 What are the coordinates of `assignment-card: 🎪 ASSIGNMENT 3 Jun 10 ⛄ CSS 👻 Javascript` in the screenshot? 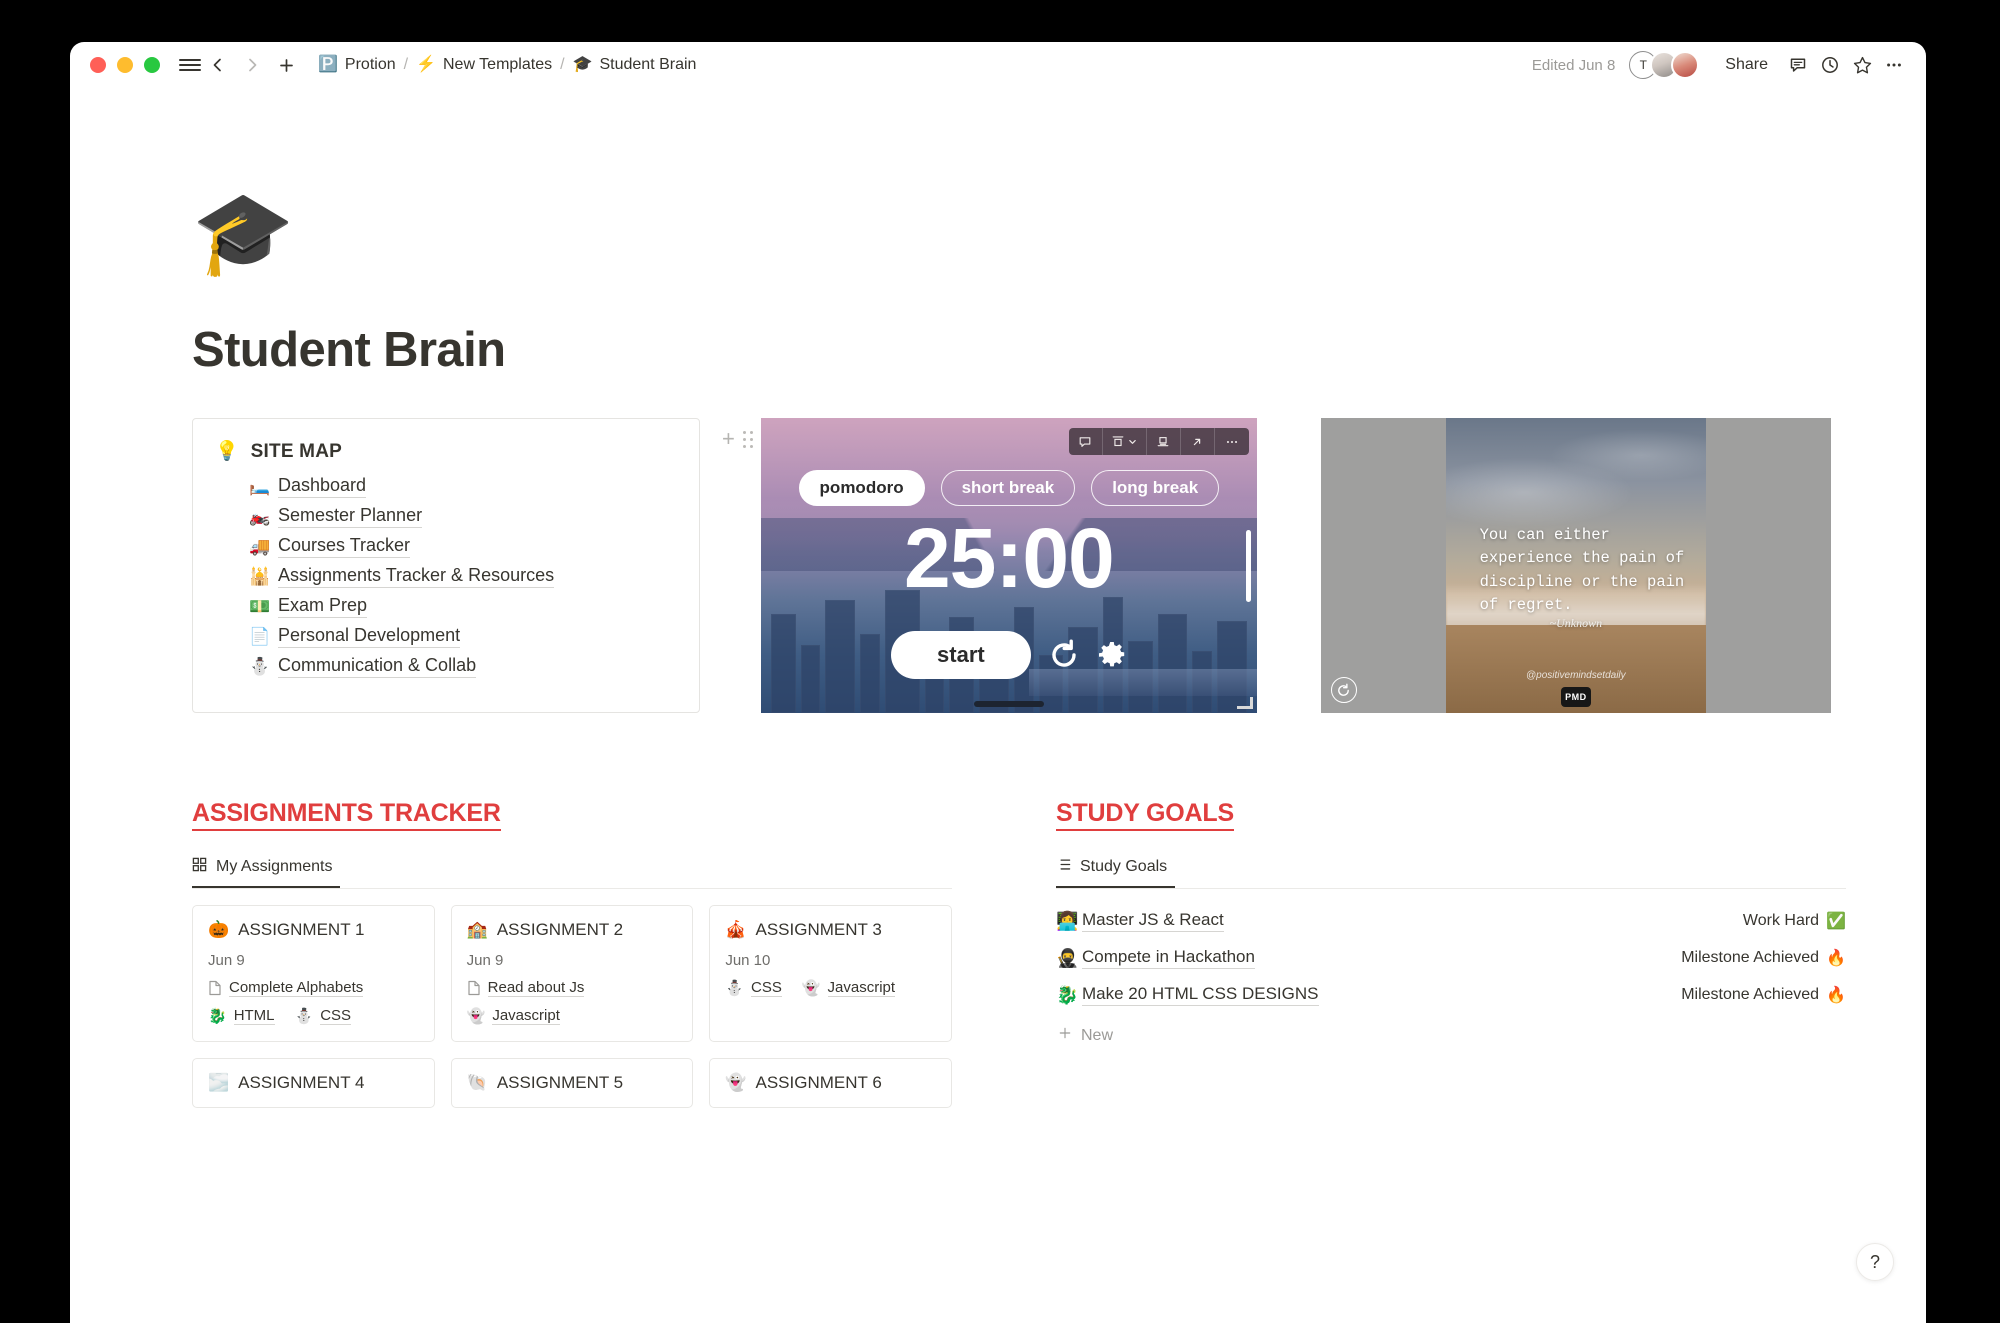 It's located at (830, 973).